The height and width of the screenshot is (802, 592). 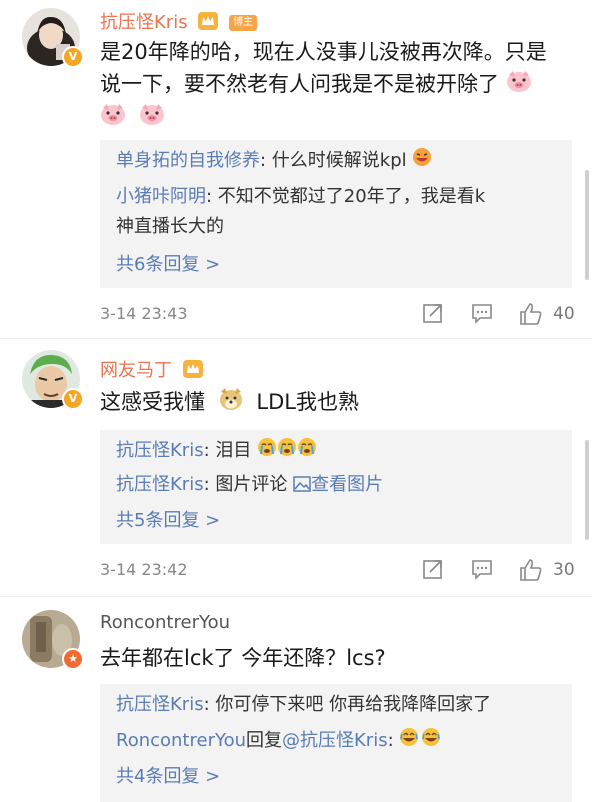 What do you see at coordinates (144, 313) in the screenshot?
I see `timestamp: 3-14 23:43` at bounding box center [144, 313].